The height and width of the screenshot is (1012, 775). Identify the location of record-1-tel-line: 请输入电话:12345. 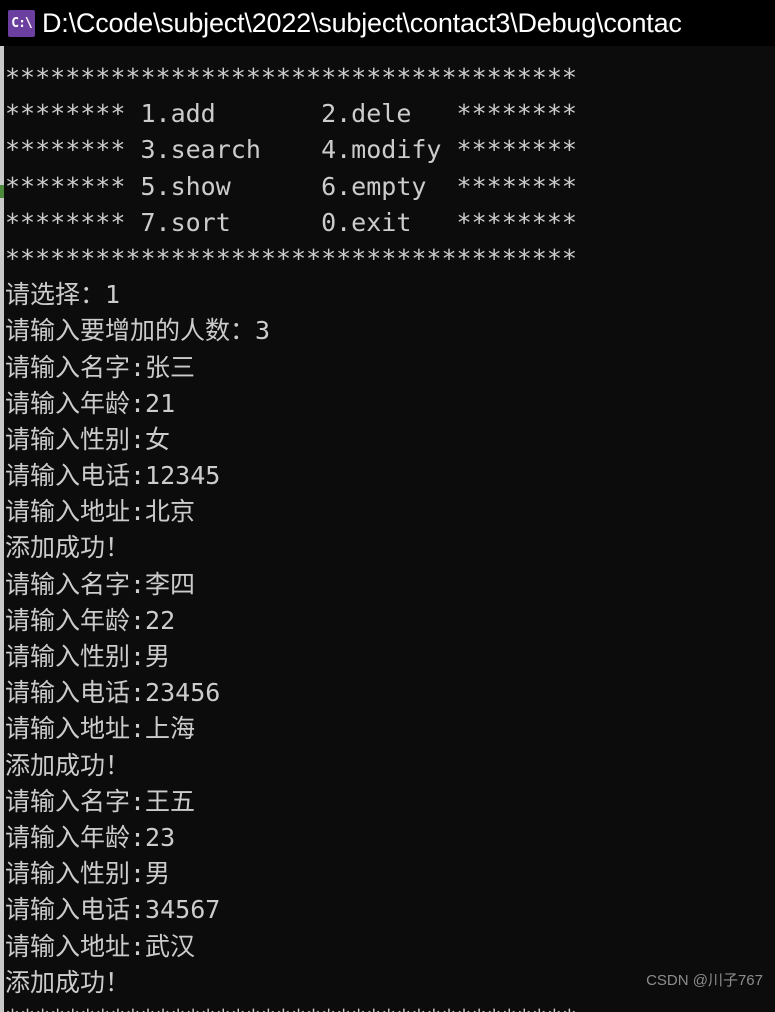
(113, 476).